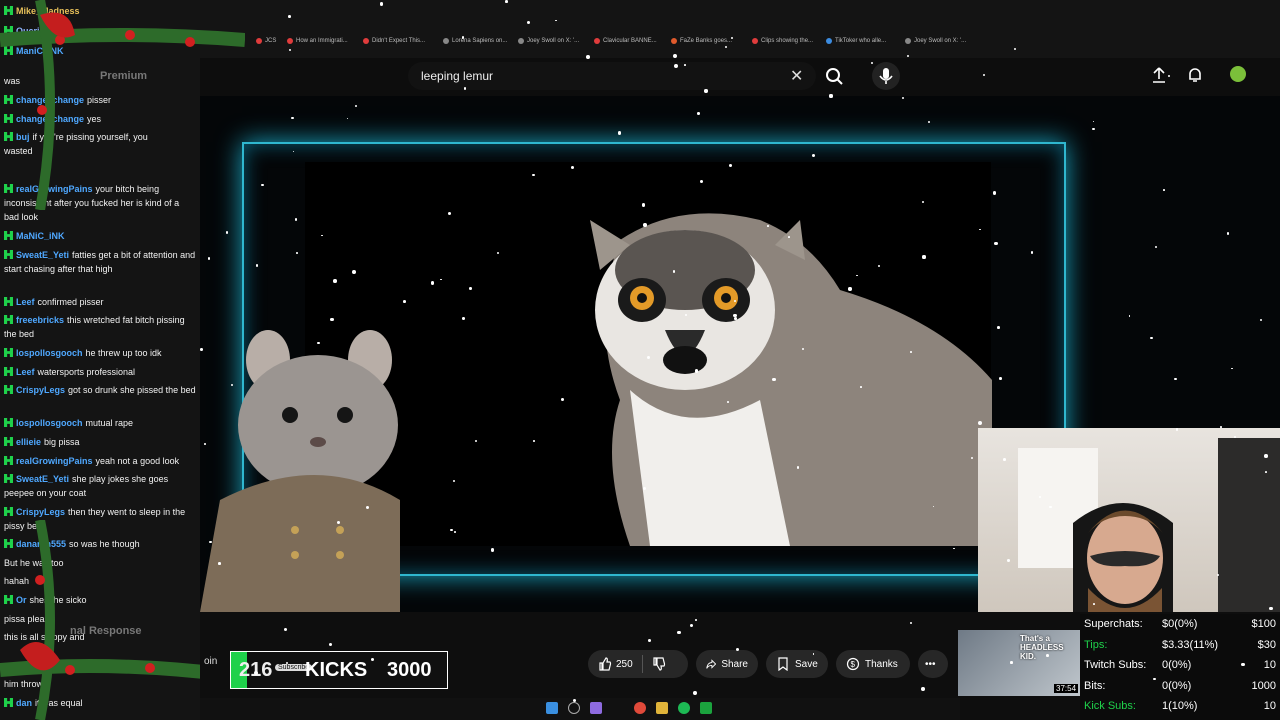  What do you see at coordinates (873, 664) in the screenshot?
I see `thanks-button: $ Thanks` at bounding box center [873, 664].